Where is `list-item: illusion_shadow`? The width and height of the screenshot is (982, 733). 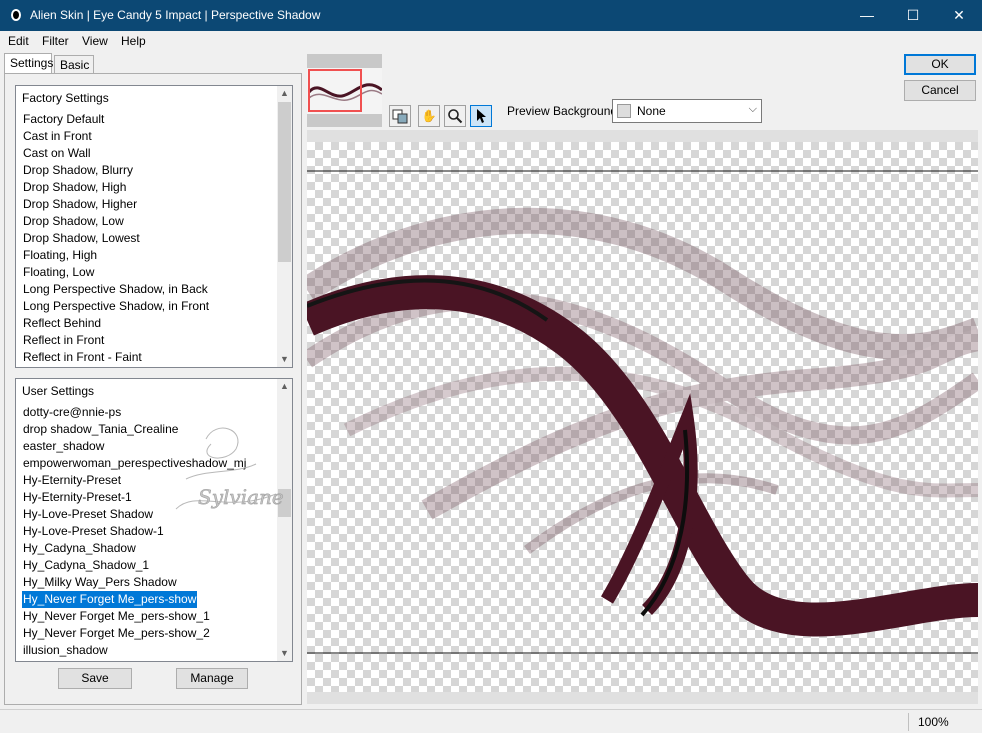 list-item: illusion_shadow is located at coordinates (65, 650).